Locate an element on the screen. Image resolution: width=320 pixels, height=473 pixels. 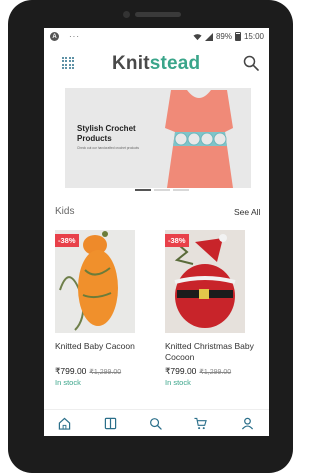
grid-menu-icon is located at coordinates (68, 63).